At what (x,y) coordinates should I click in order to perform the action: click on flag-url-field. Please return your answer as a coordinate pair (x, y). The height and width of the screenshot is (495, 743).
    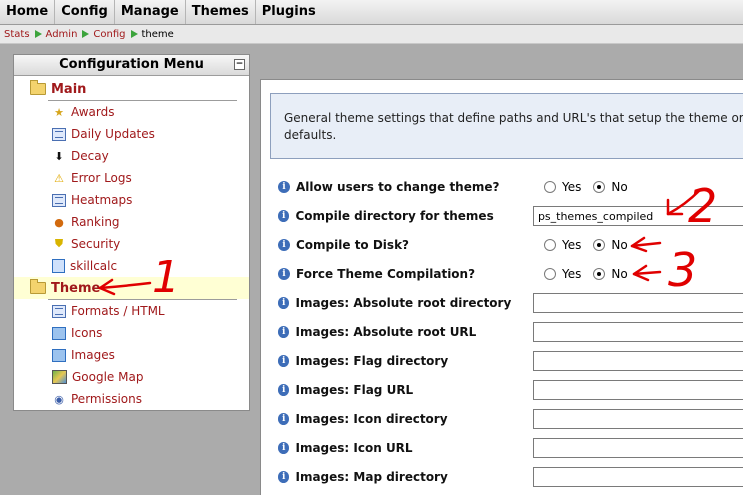
    Looking at the image, I should click on (637, 390).